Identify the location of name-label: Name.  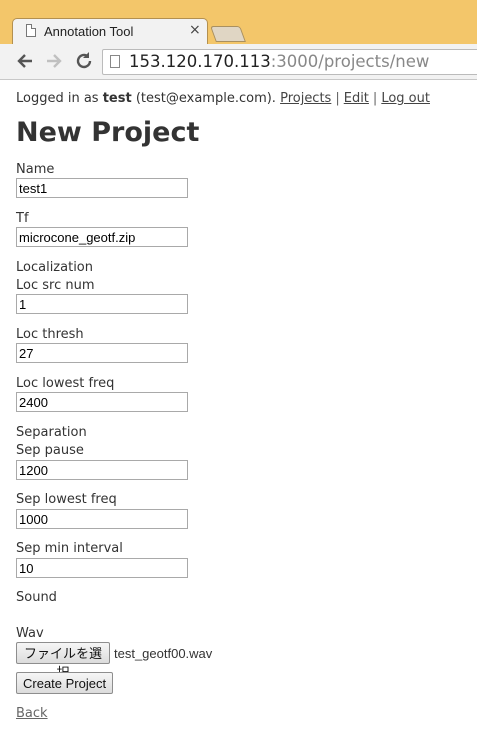
(35, 169).